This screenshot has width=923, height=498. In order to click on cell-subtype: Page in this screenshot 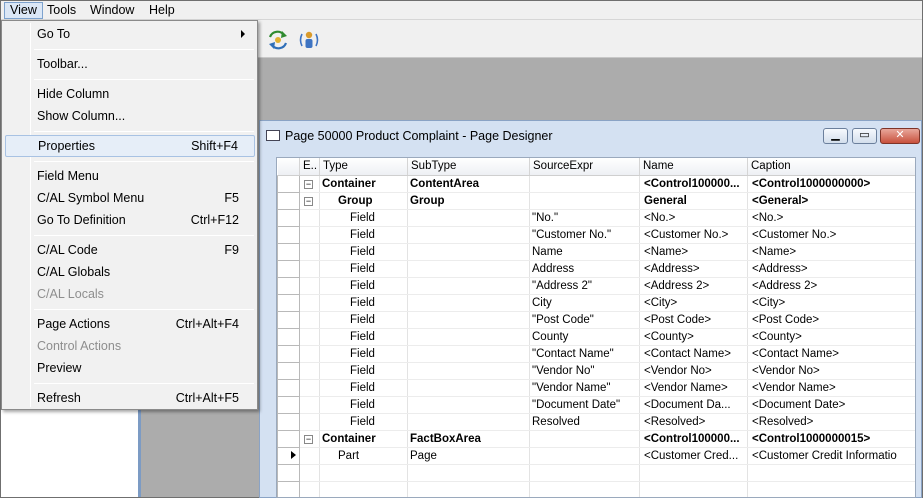, I will do `click(468, 456)`.